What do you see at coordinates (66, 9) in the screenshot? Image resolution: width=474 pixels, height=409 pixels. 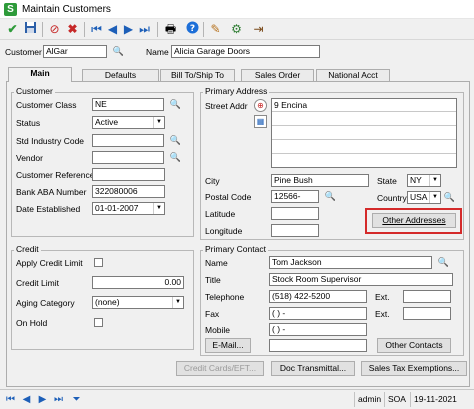 I see `window-title: Maintain Customers` at bounding box center [66, 9].